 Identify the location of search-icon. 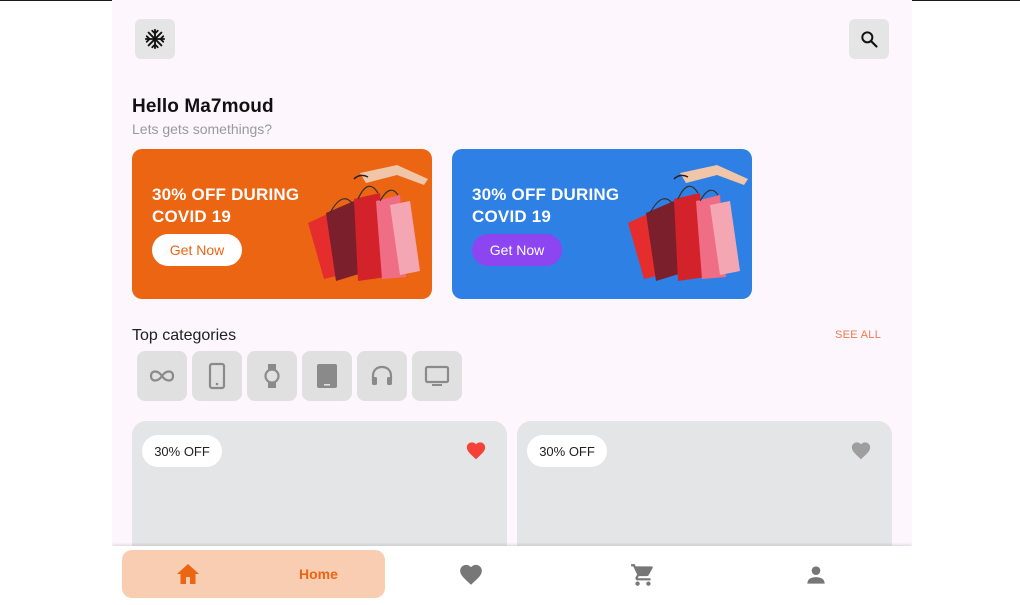
(869, 39).